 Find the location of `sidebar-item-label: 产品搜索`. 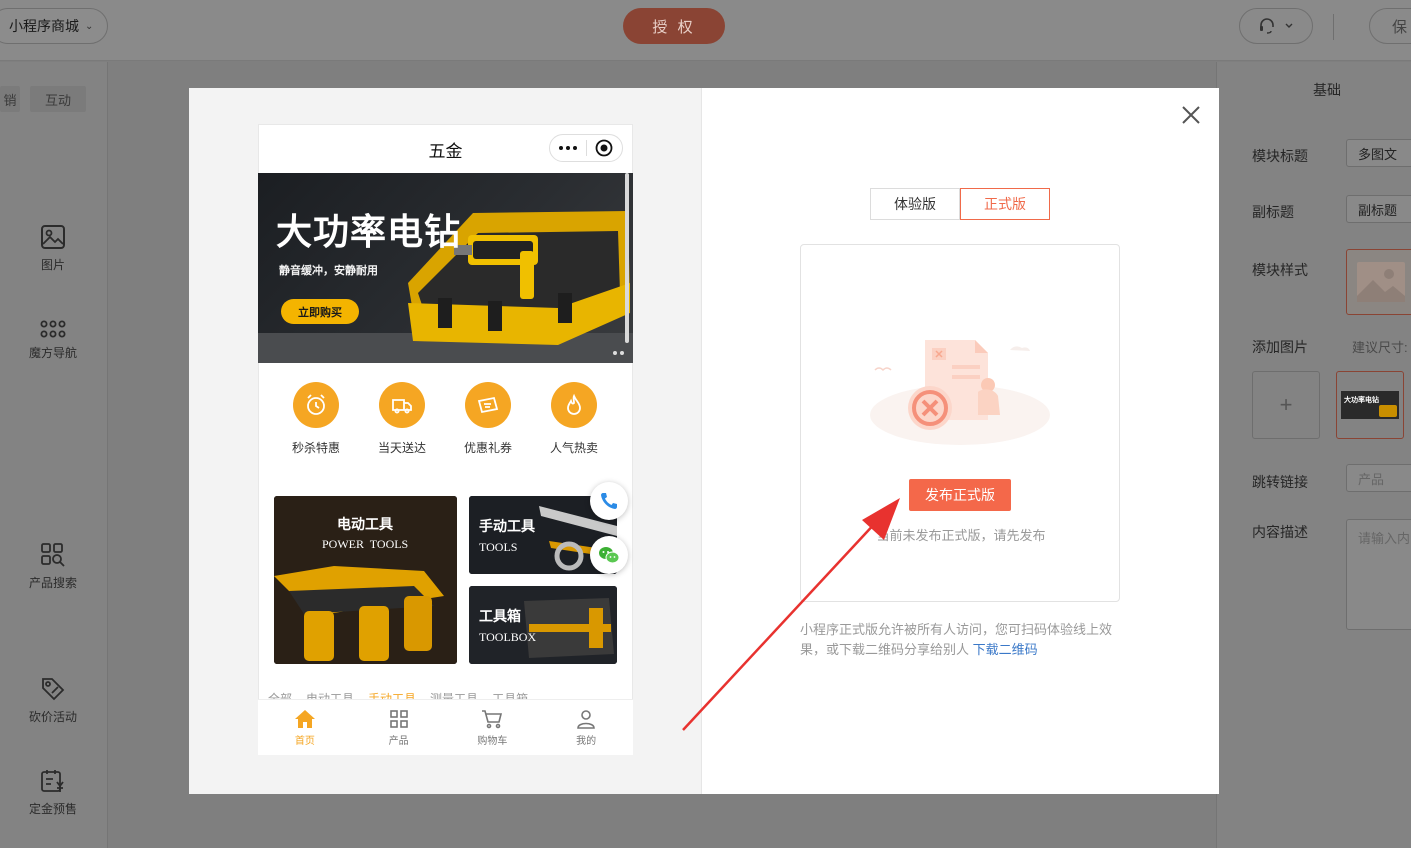

sidebar-item-label: 产品搜索 is located at coordinates (52, 583).